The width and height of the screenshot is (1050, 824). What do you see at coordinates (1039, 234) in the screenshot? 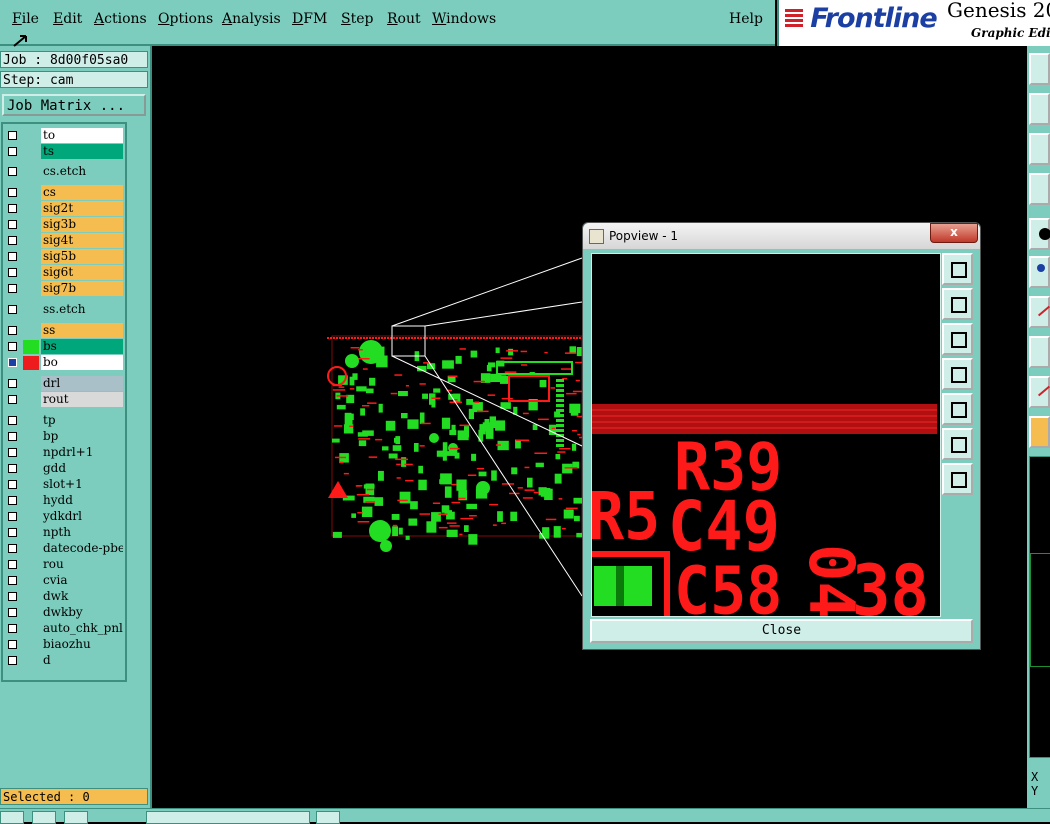
I see `pad-tool-icon` at bounding box center [1039, 234].